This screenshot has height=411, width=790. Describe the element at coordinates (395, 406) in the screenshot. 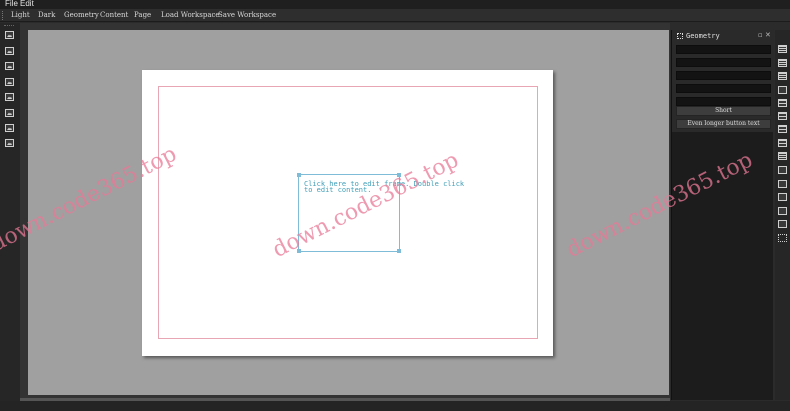

I see `status-bar` at that location.